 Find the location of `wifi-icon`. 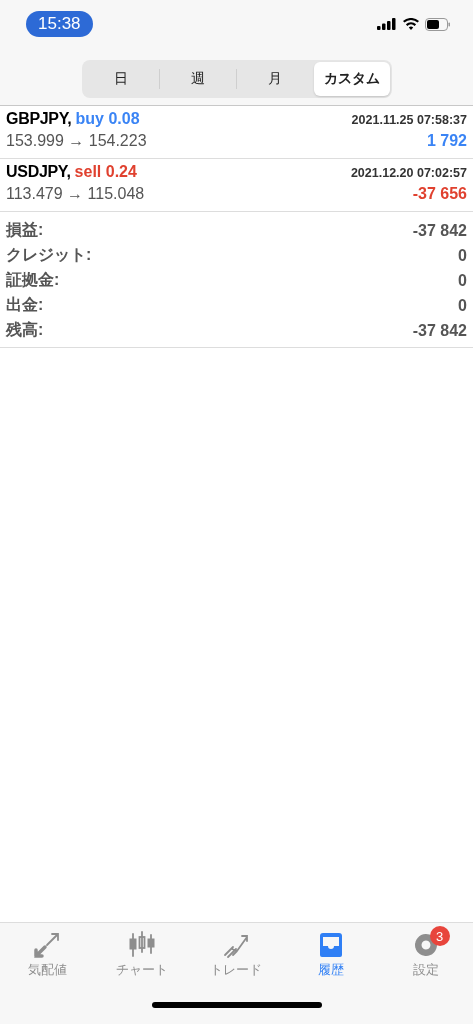

wifi-icon is located at coordinates (411, 24).